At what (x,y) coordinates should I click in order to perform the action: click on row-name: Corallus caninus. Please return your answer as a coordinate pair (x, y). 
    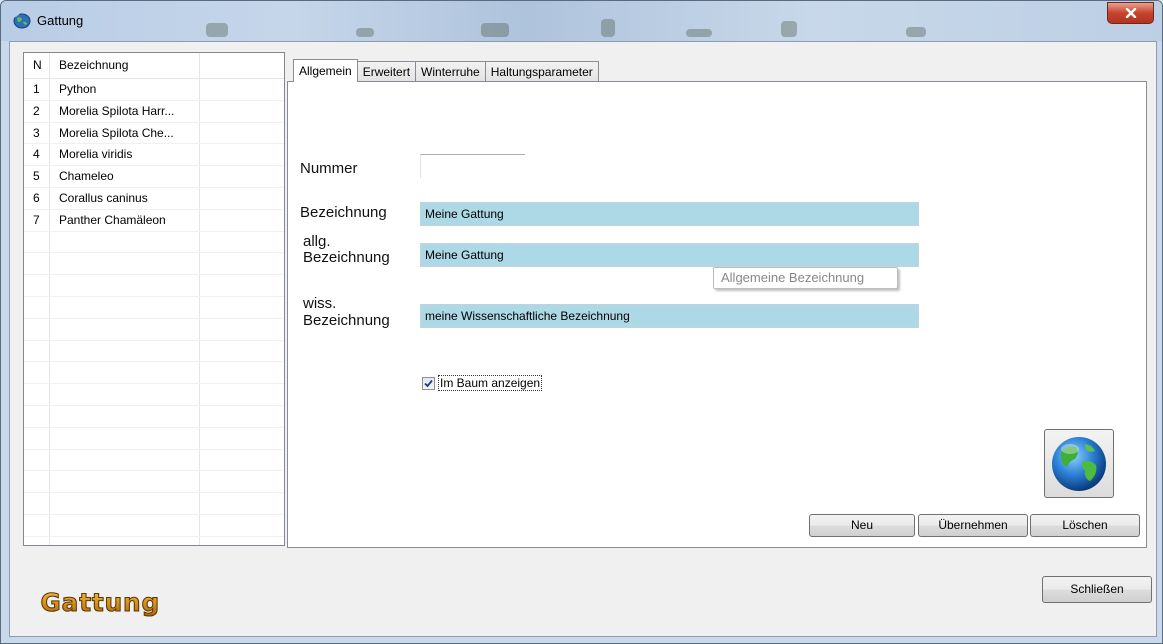
    Looking at the image, I should click on (125, 198).